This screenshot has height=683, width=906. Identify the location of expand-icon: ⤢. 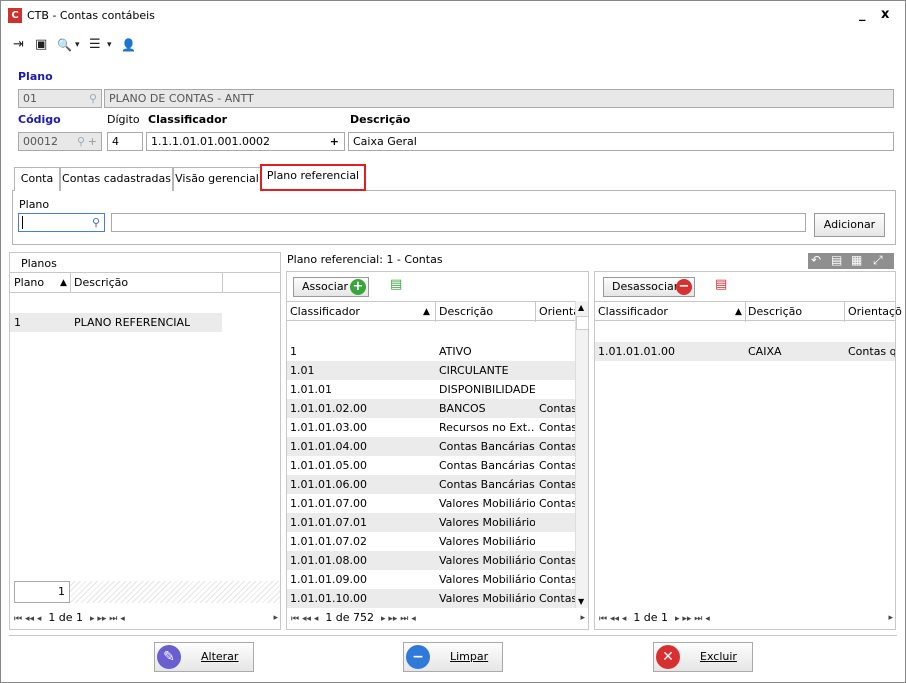
(878, 260).